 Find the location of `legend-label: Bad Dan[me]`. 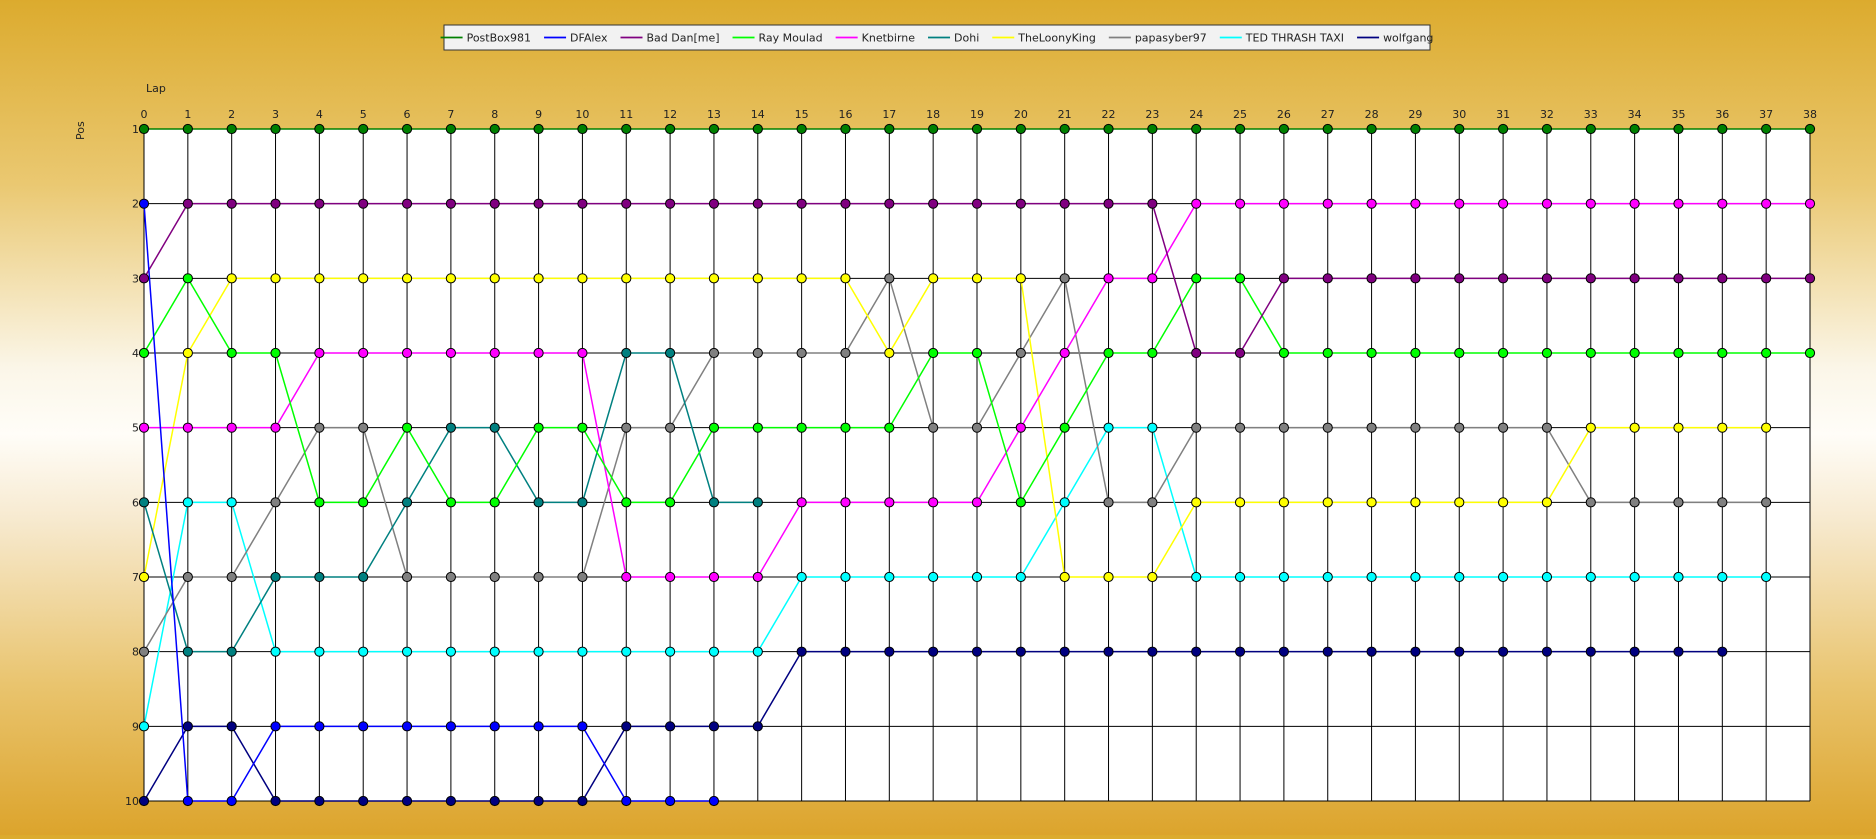

legend-label: Bad Dan[me] is located at coordinates (683, 38).